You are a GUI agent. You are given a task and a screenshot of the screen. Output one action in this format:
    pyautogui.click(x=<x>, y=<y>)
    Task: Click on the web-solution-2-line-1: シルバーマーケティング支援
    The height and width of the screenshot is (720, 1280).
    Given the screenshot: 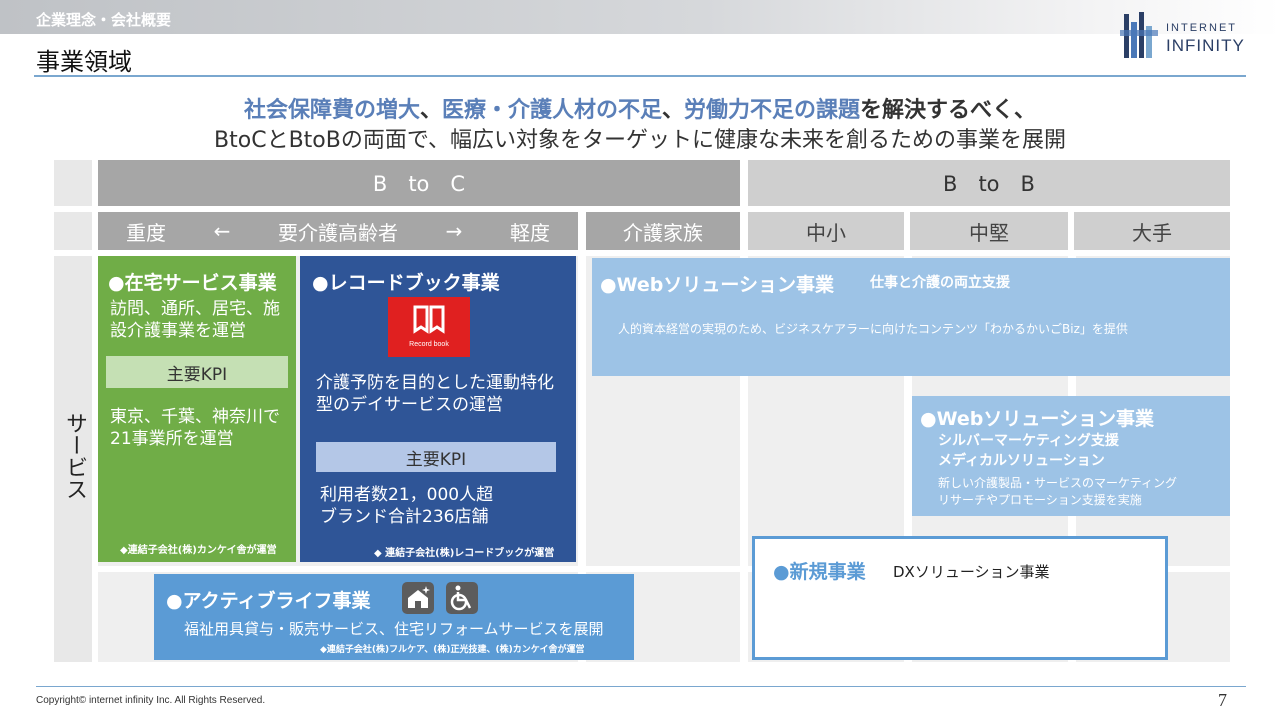 What is the action you would take?
    pyautogui.click(x=1028, y=441)
    